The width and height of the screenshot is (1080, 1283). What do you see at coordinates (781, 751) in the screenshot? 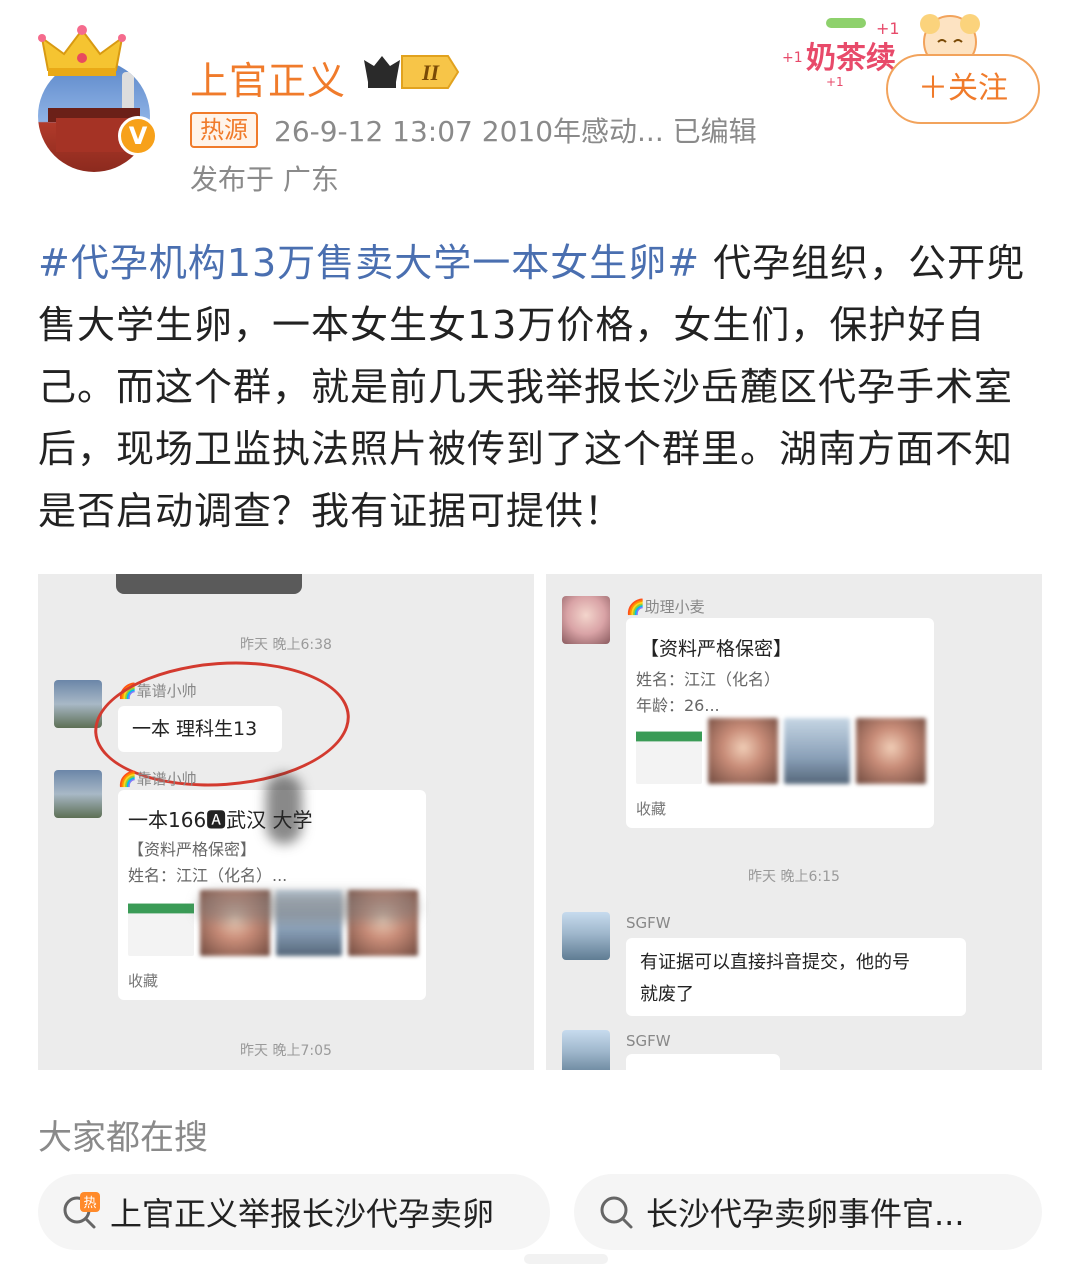
I see `card-thumbnails` at bounding box center [781, 751].